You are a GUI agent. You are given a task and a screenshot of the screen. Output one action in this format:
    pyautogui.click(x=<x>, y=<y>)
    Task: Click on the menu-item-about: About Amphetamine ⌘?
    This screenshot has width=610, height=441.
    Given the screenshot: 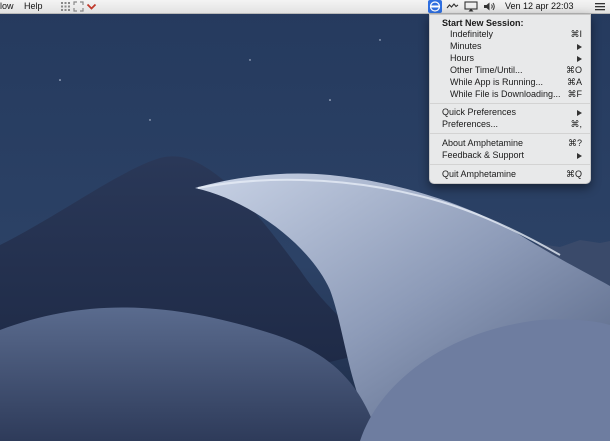 What is the action you would take?
    pyautogui.click(x=510, y=143)
    